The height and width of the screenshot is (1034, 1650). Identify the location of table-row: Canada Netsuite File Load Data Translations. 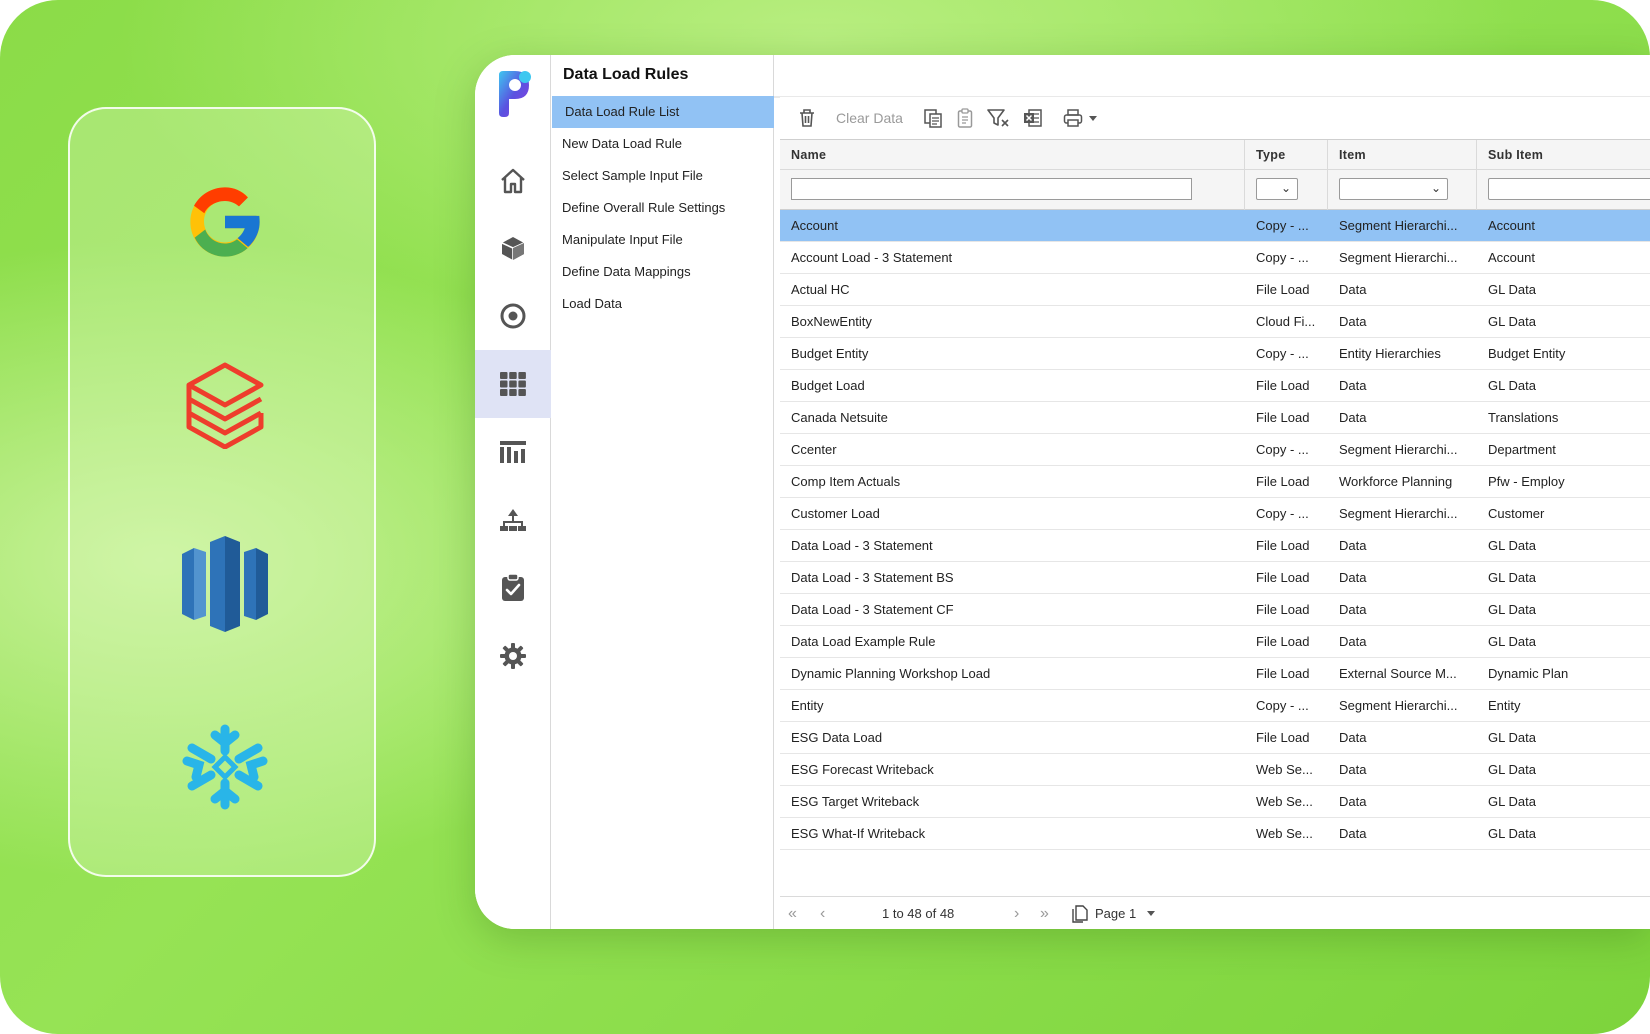
(1215, 418).